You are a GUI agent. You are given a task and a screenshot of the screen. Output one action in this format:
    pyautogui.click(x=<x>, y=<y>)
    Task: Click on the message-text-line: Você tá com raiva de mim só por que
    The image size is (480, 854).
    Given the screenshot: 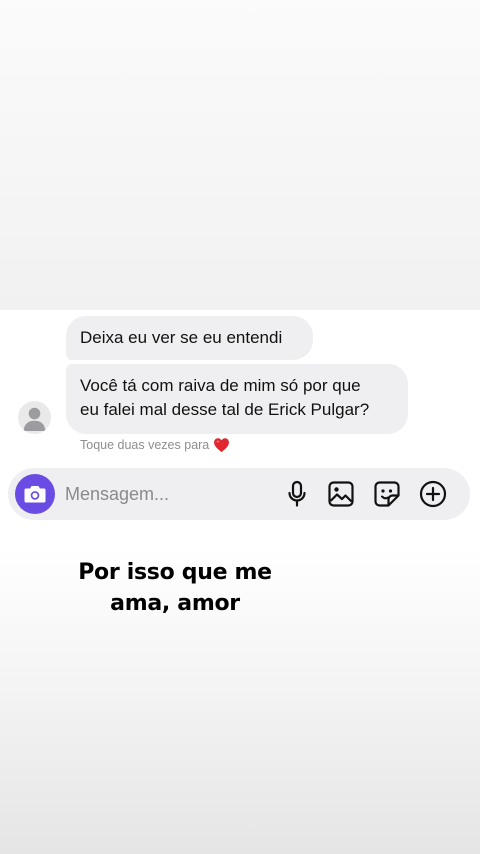 What is the action you would take?
    pyautogui.click(x=220, y=385)
    